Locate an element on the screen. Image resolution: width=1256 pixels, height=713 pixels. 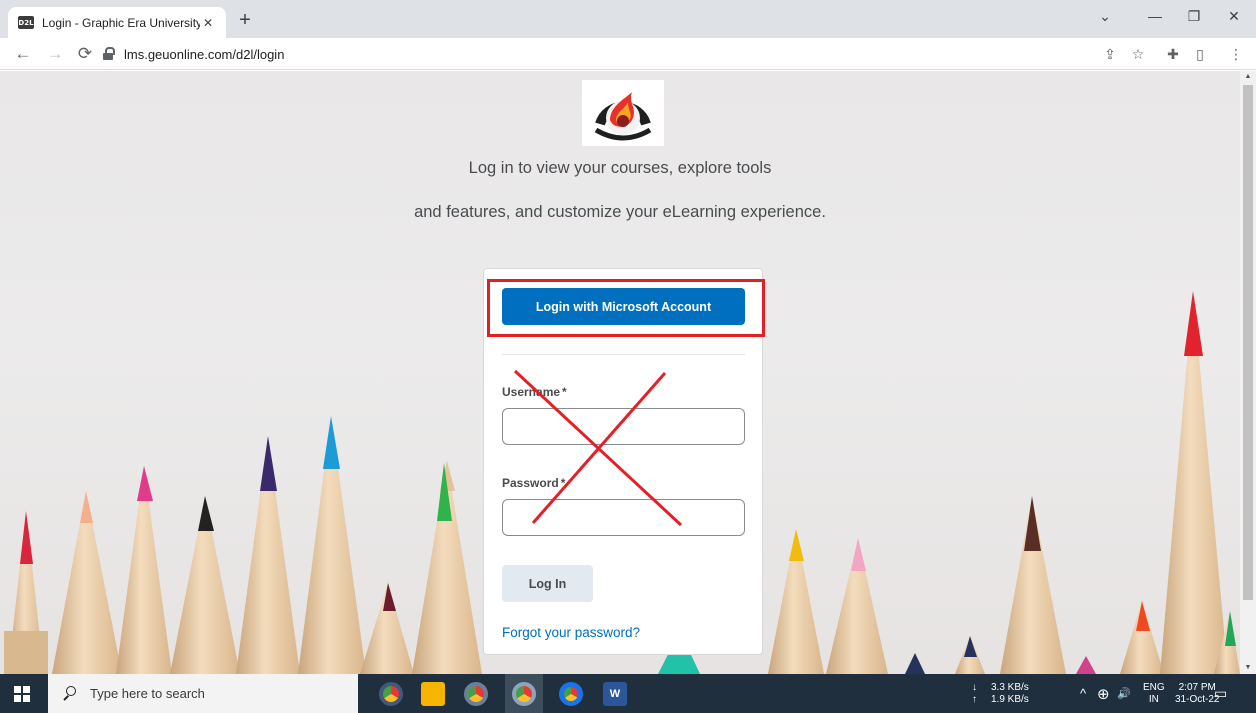
taskbar-search-box: Type here to search is located at coordinates (203, 693).